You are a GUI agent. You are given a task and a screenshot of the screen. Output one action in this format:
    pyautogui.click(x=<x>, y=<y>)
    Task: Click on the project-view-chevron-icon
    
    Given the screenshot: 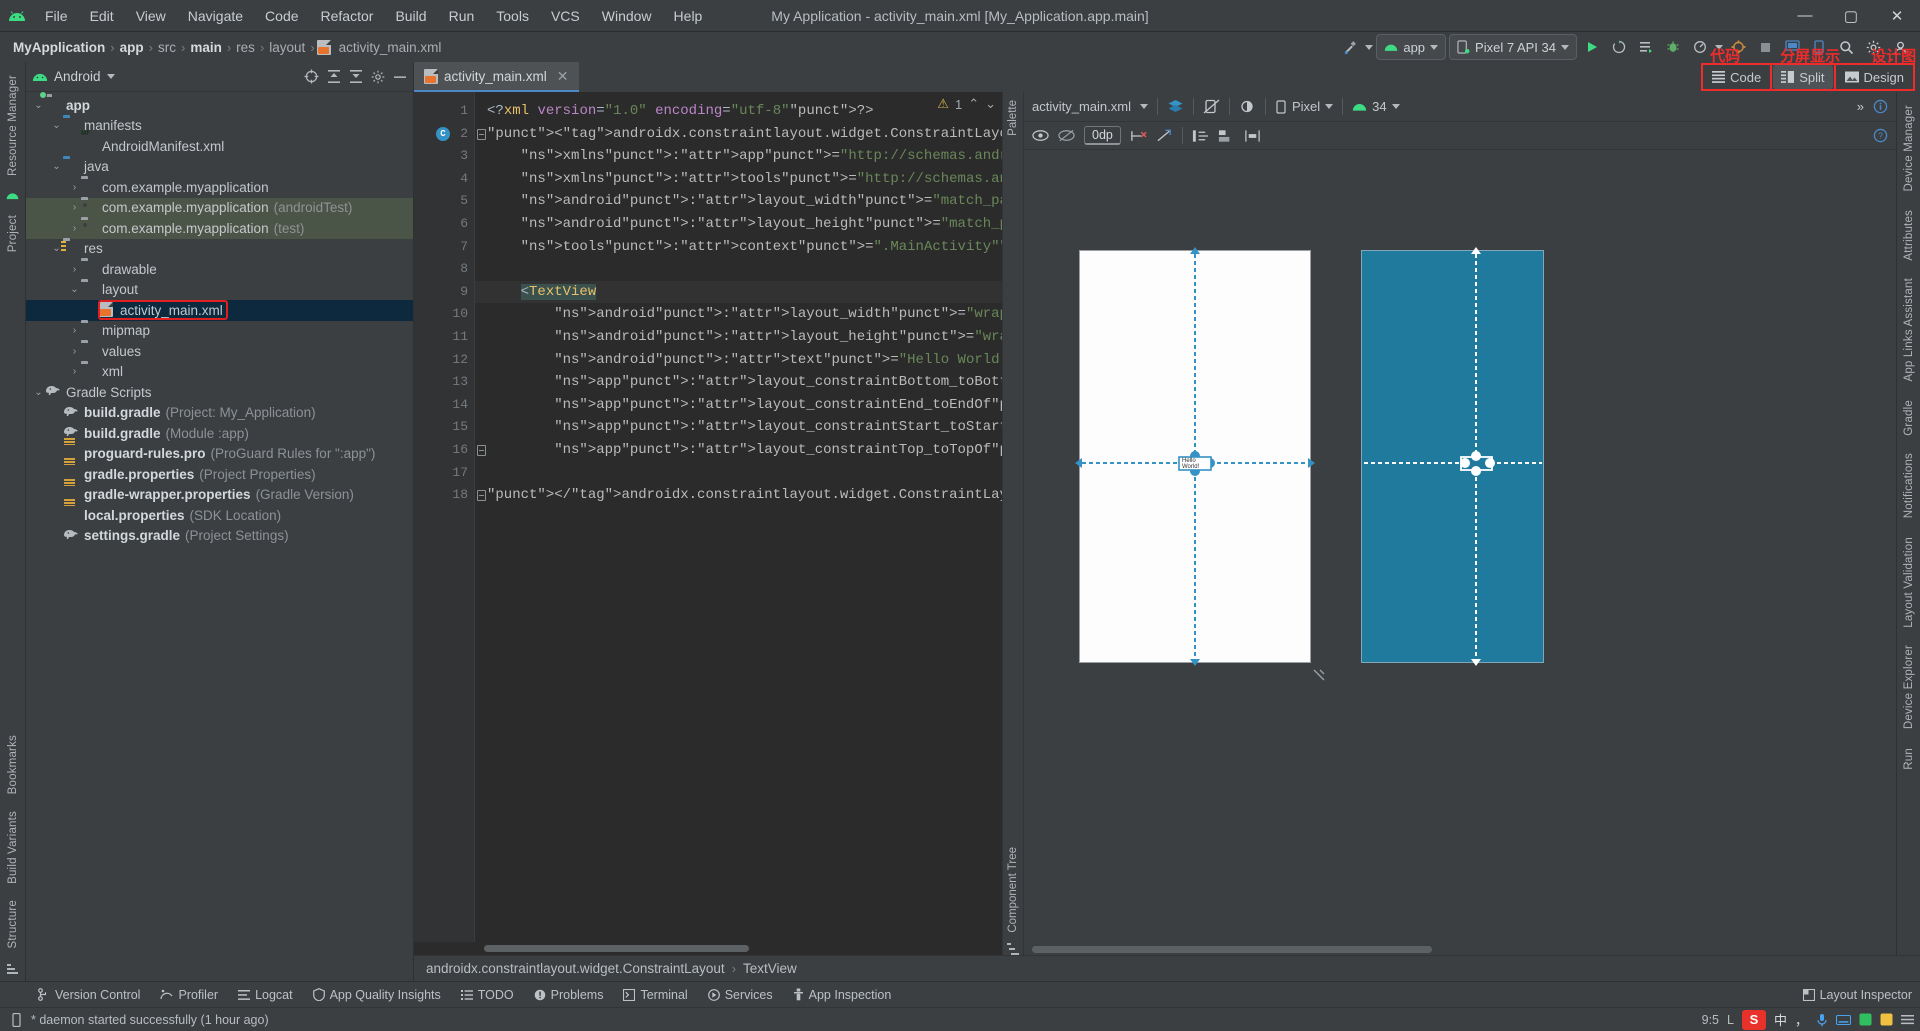 What is the action you would take?
    pyautogui.click(x=110, y=76)
    